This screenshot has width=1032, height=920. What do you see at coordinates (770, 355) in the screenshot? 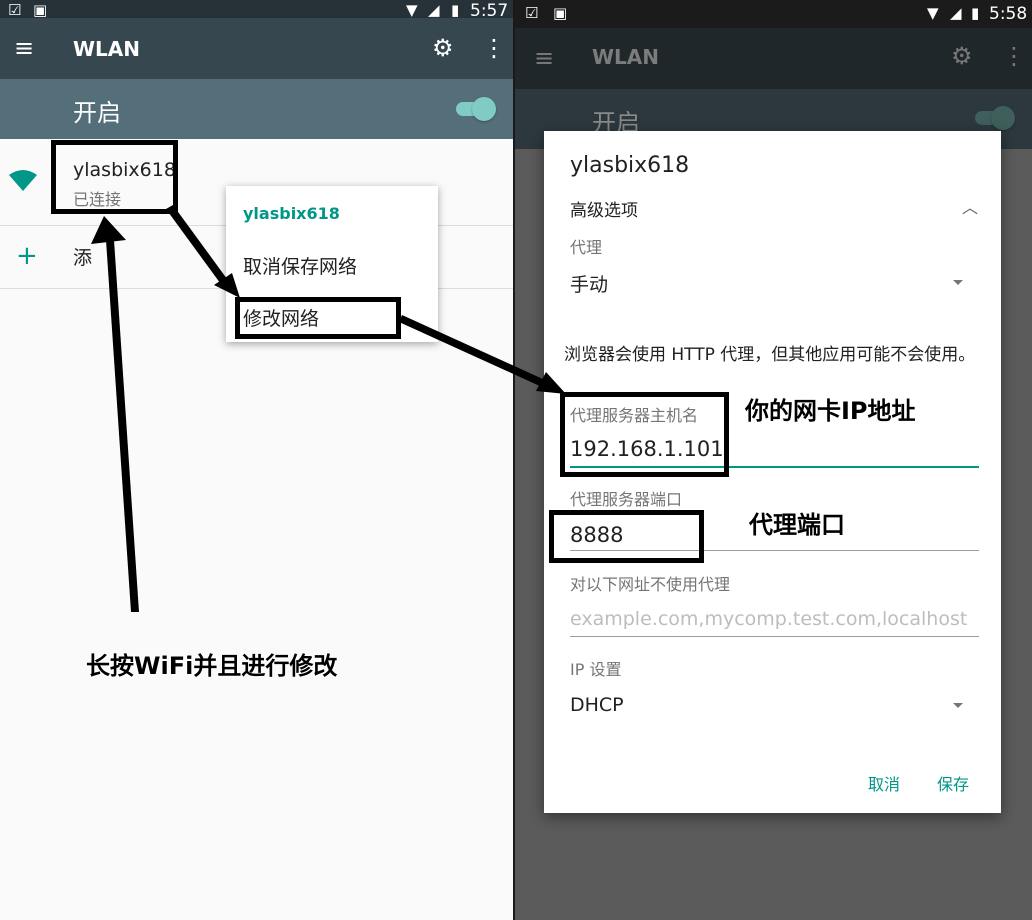
I see `proxy-warning-message: 浏览器会使用 HTTP 代理，但其他应用可能不会使用。` at bounding box center [770, 355].